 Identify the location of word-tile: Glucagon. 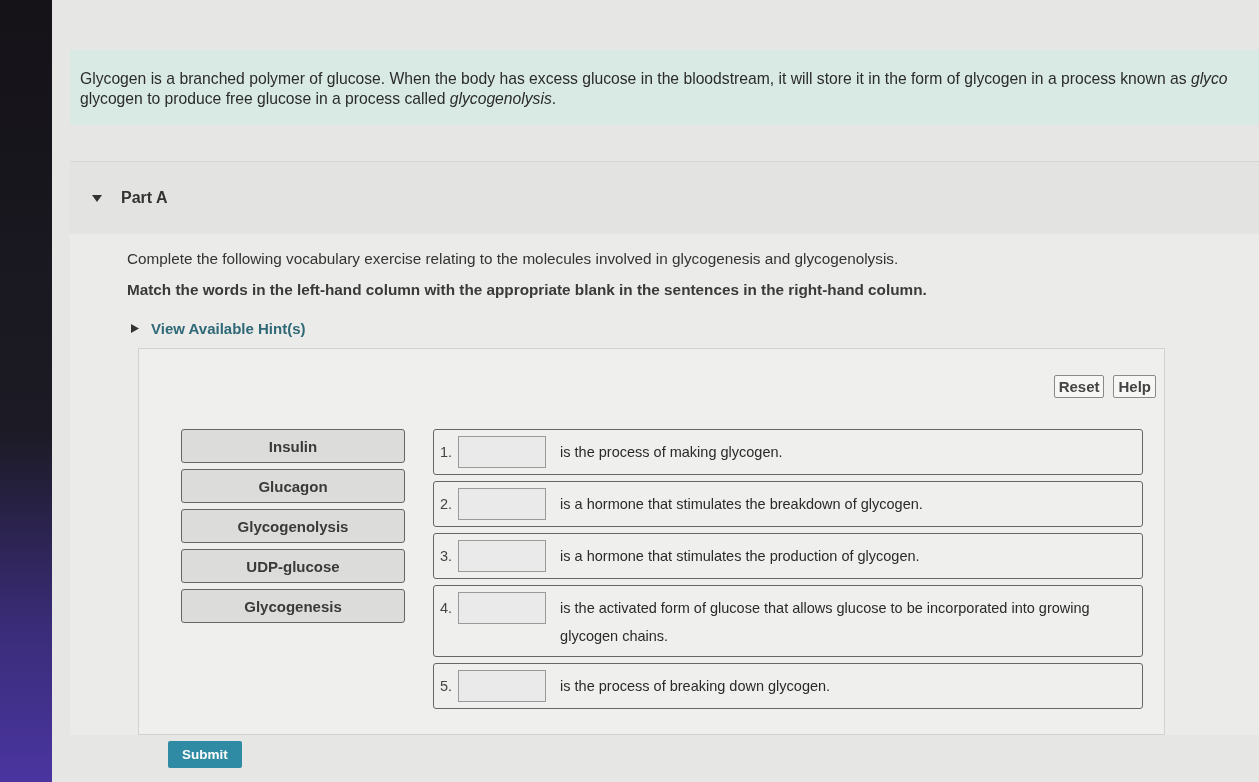
(293, 486).